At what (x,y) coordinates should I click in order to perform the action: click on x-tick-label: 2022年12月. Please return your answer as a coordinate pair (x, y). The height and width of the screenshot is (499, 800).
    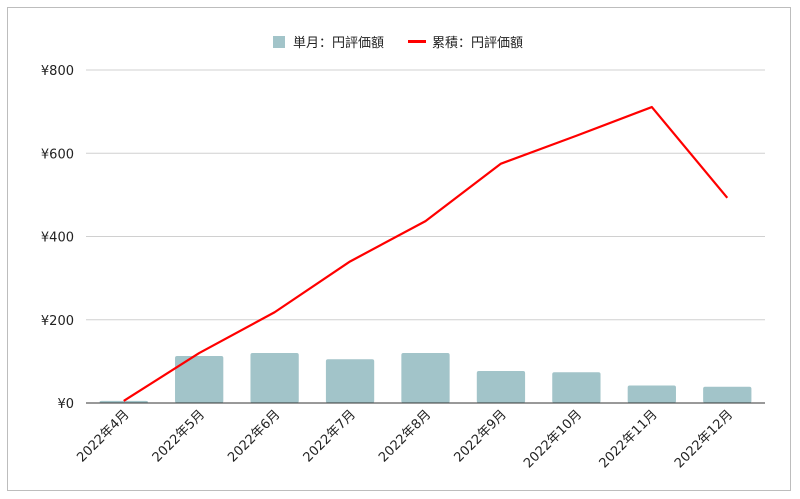
    Looking at the image, I should click on (704, 439).